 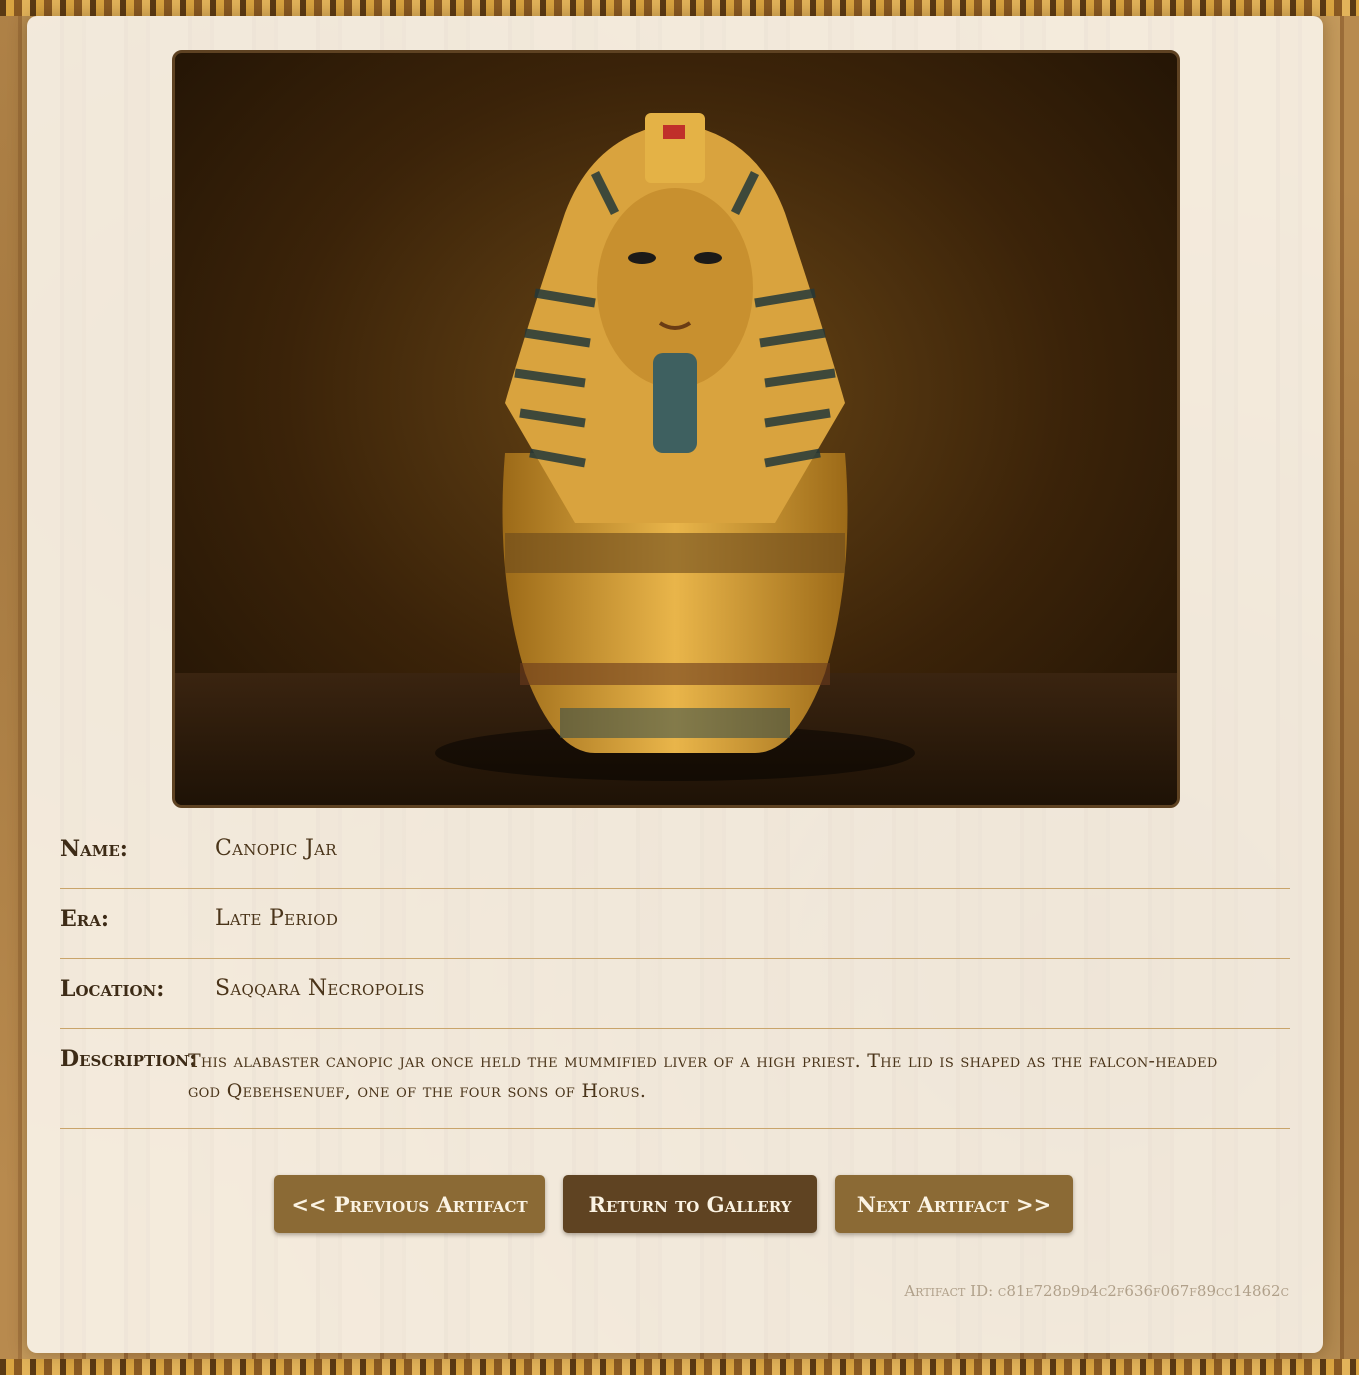 What do you see at coordinates (675, 932) in the screenshot?
I see `info-row-era: Era: Late Period` at bounding box center [675, 932].